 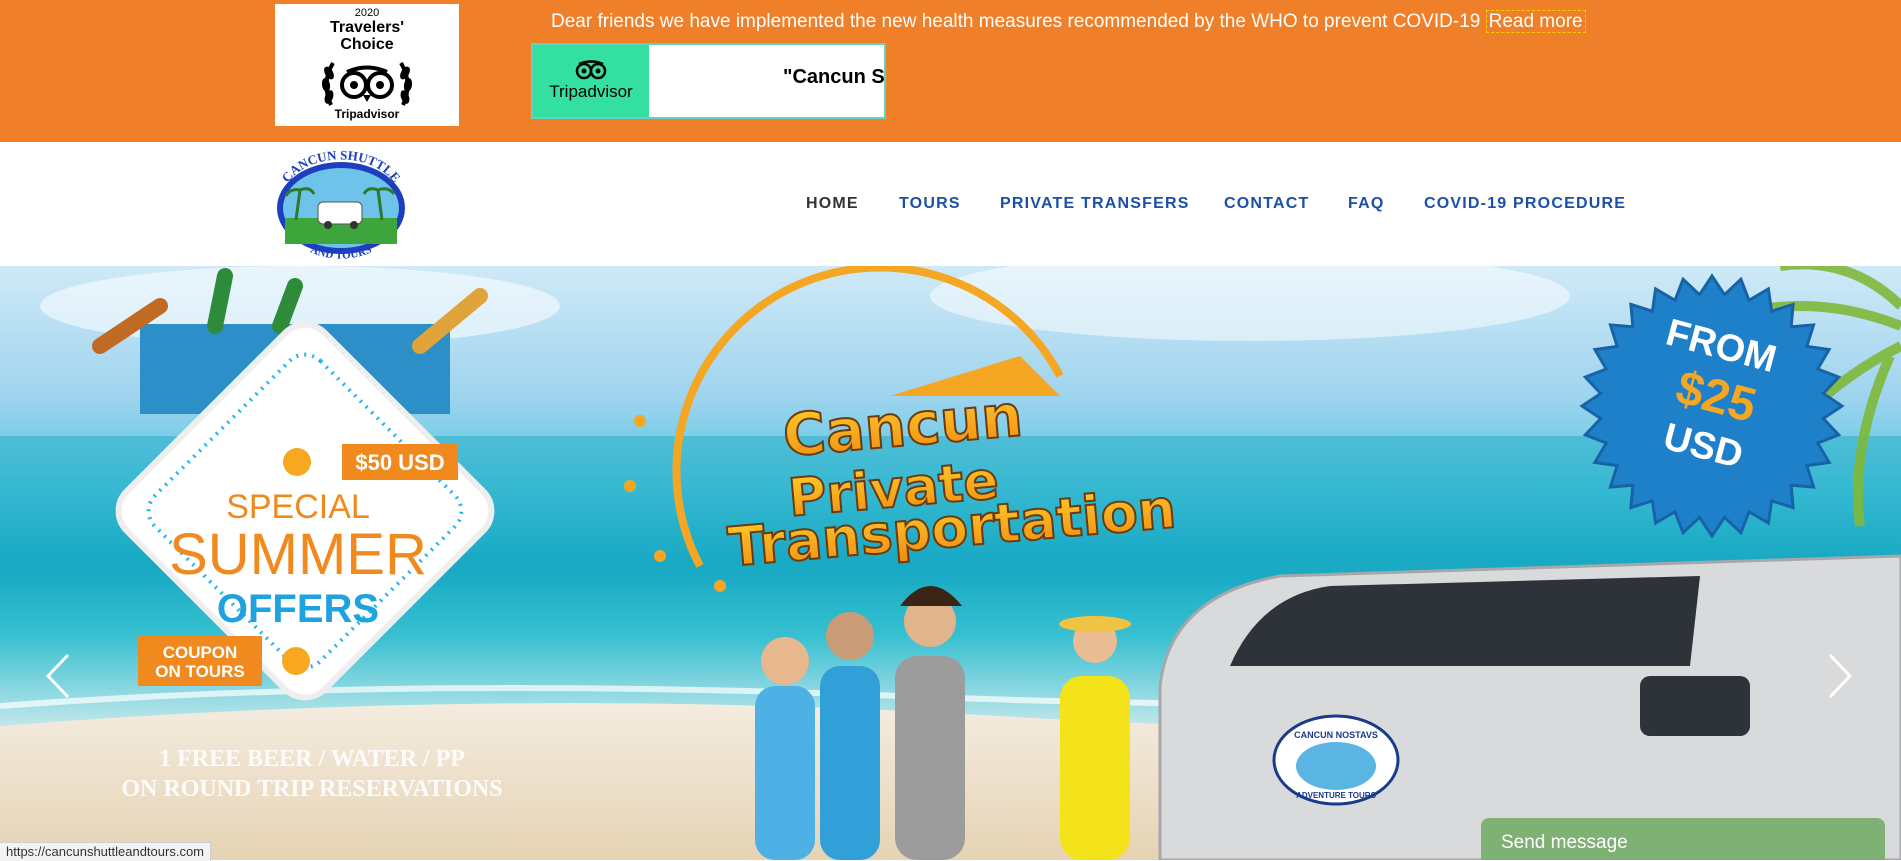 I want to click on nav-item-faq: FAQ, so click(x=1366, y=204).